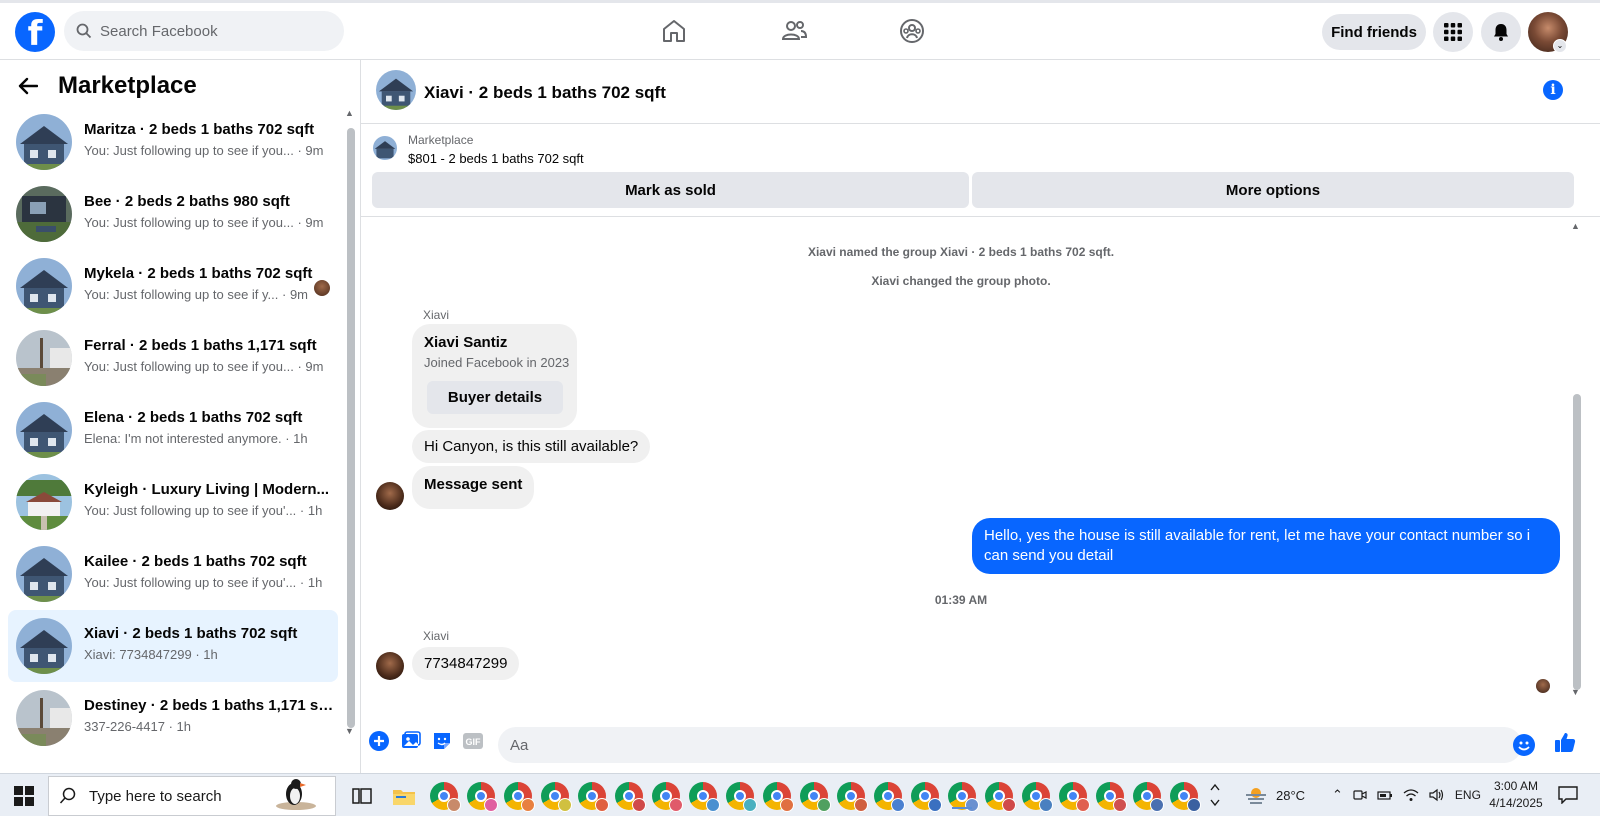  Describe the element at coordinates (349, 731) in the screenshot. I see `scroll-down-arrow-icon: ▼` at that location.